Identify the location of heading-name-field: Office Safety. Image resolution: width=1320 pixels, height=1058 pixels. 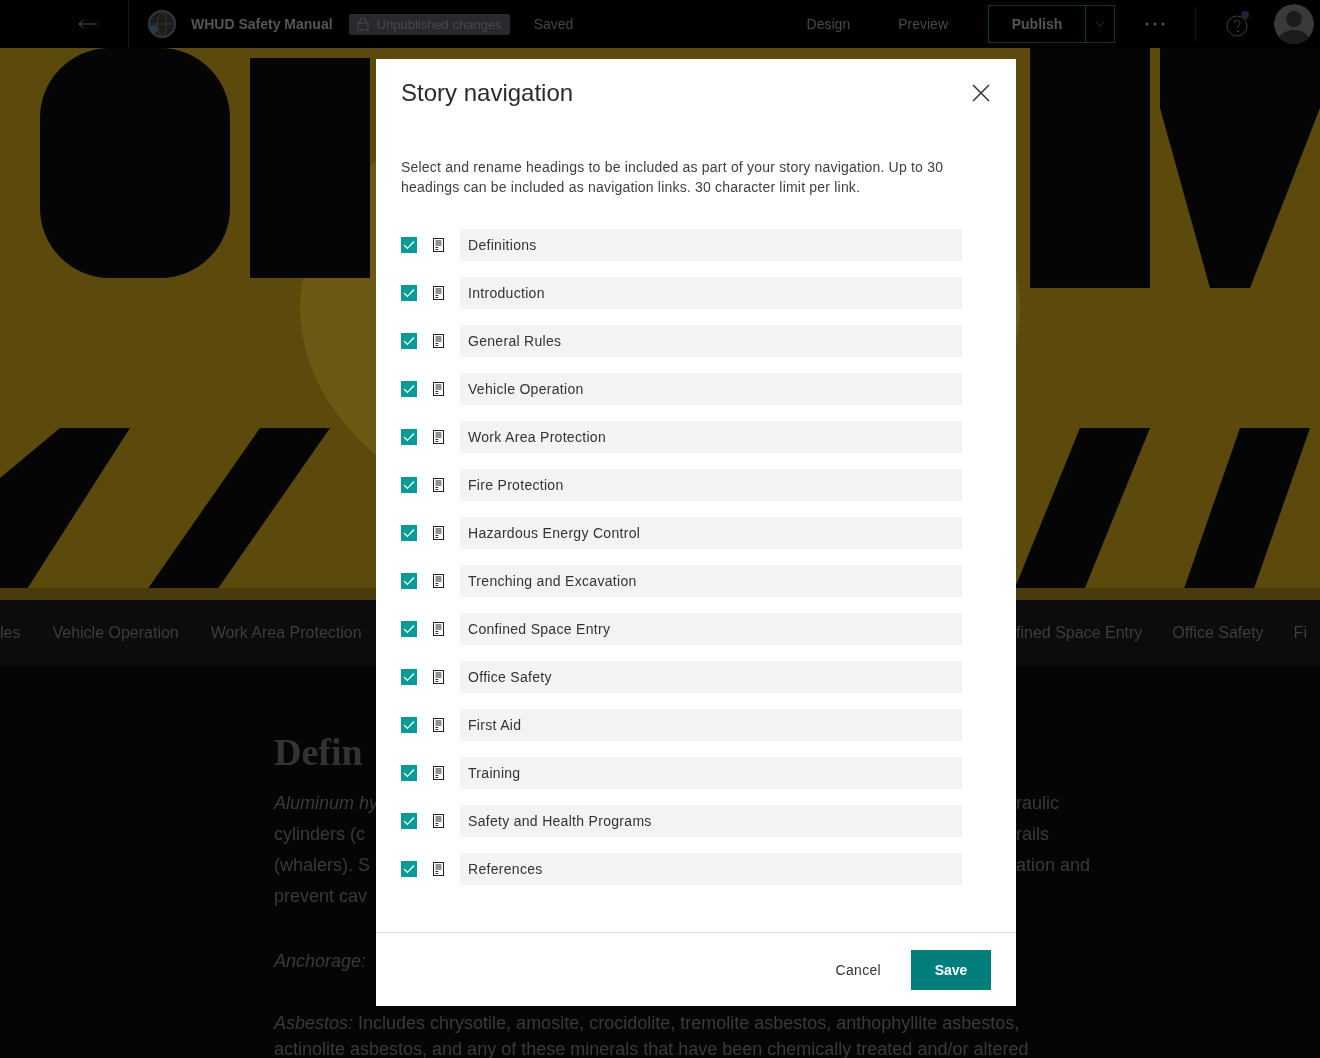
(711, 677).